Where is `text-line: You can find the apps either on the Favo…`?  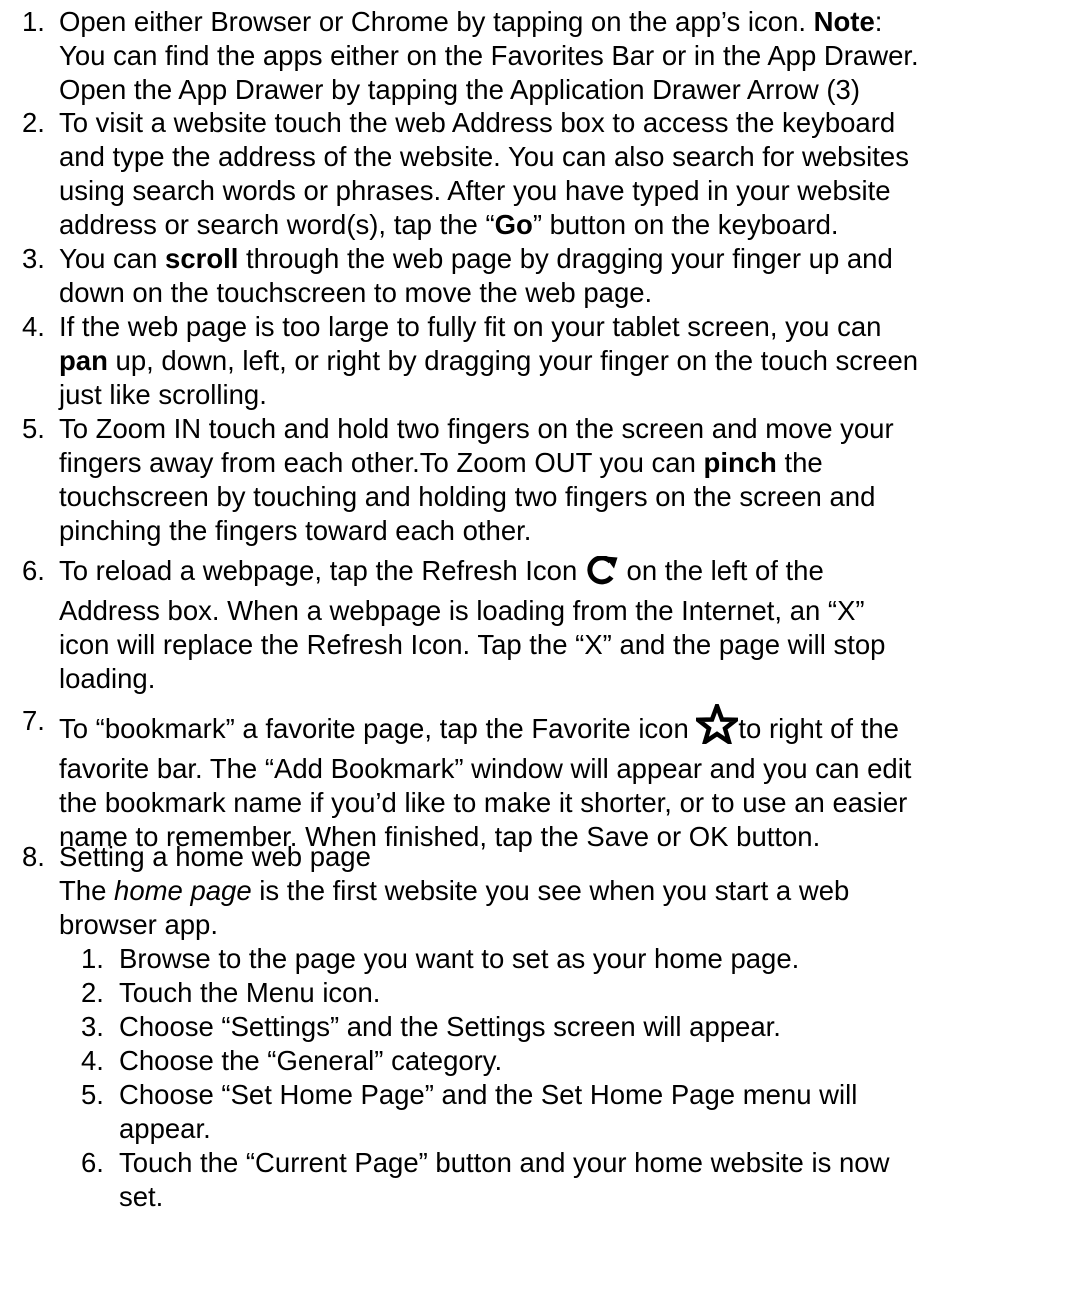 text-line: You can find the apps either on the Favo… is located at coordinates (489, 55).